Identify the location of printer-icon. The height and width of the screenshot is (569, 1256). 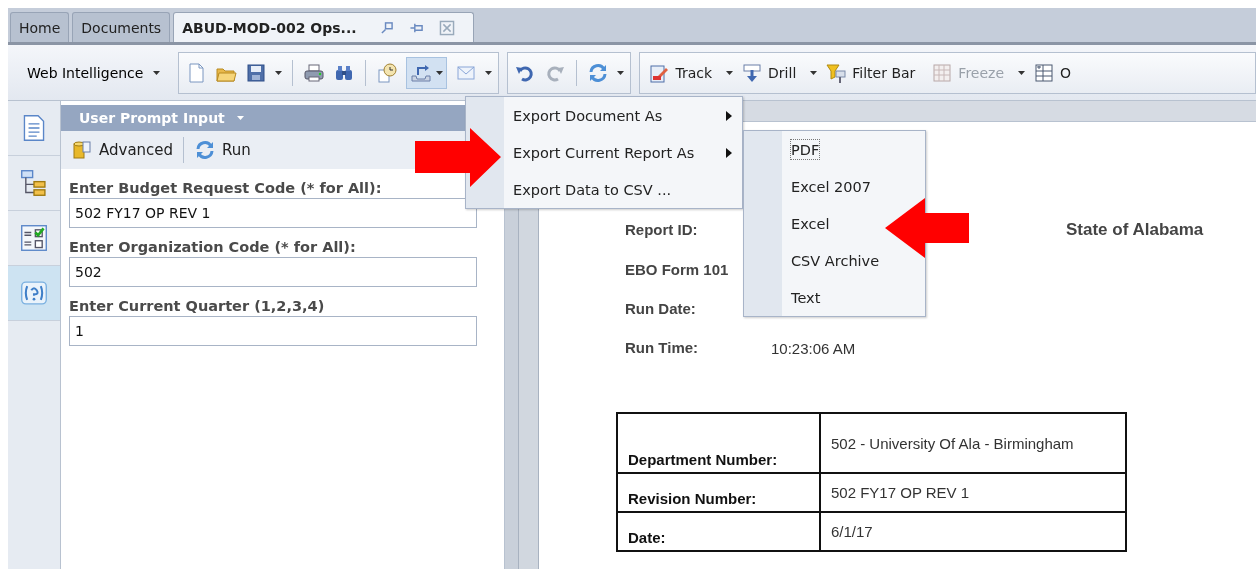
(314, 72).